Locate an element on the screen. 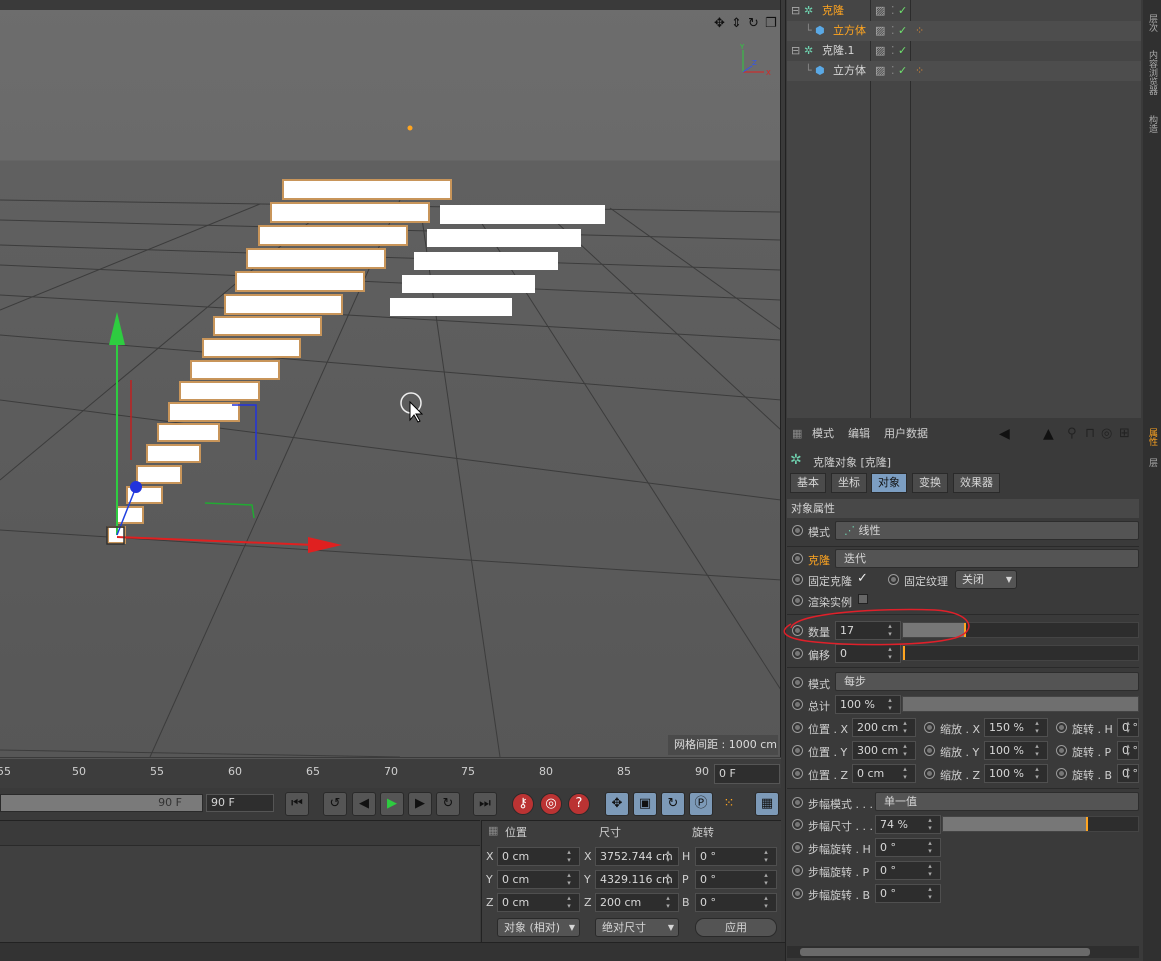  zoom-view-icon: ⇕ is located at coordinates (736, 23).